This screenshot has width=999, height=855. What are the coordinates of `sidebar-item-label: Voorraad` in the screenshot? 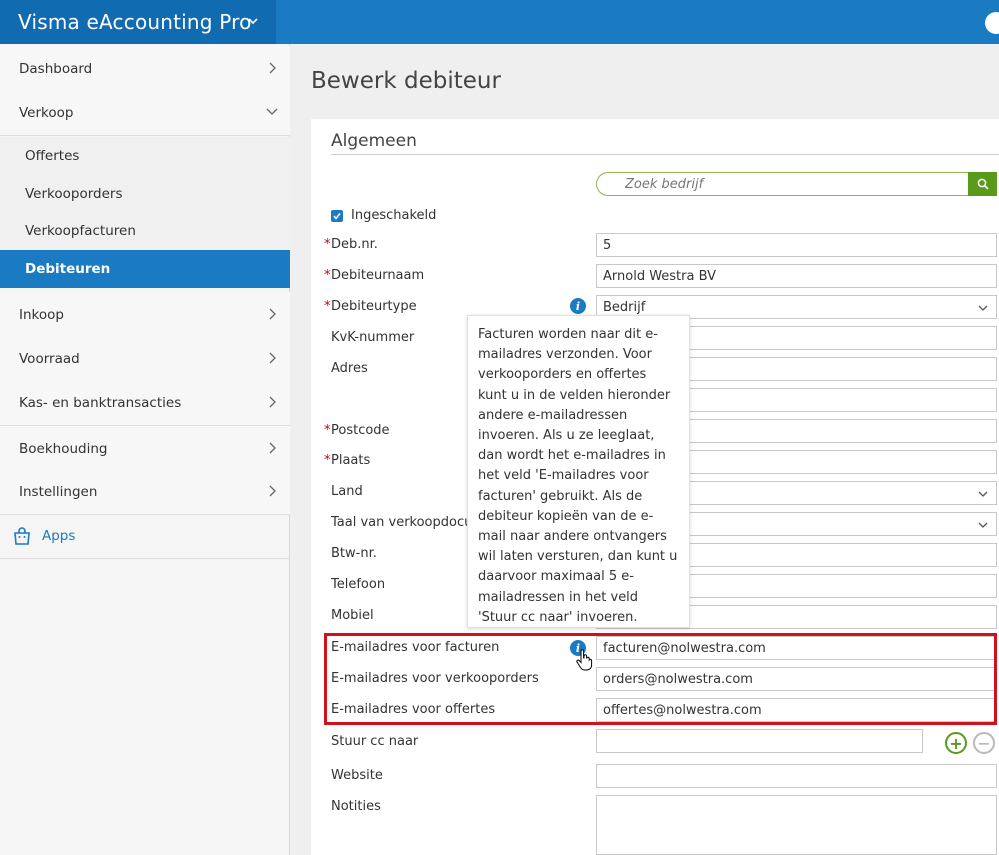 It's located at (49, 358).